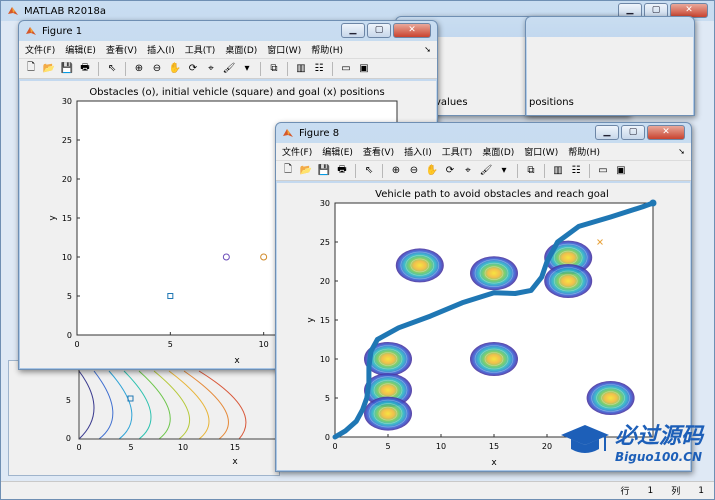 The image size is (715, 500). Describe the element at coordinates (31, 31) in the screenshot. I see `figure-icon` at that location.